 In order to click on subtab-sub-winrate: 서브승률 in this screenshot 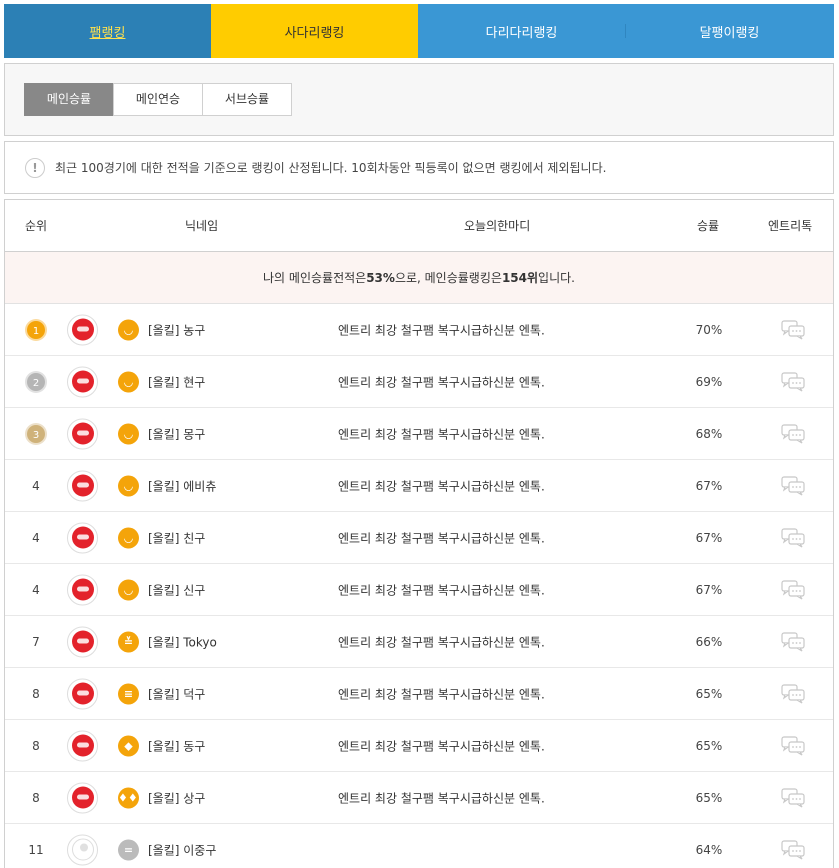, I will do `click(247, 99)`.